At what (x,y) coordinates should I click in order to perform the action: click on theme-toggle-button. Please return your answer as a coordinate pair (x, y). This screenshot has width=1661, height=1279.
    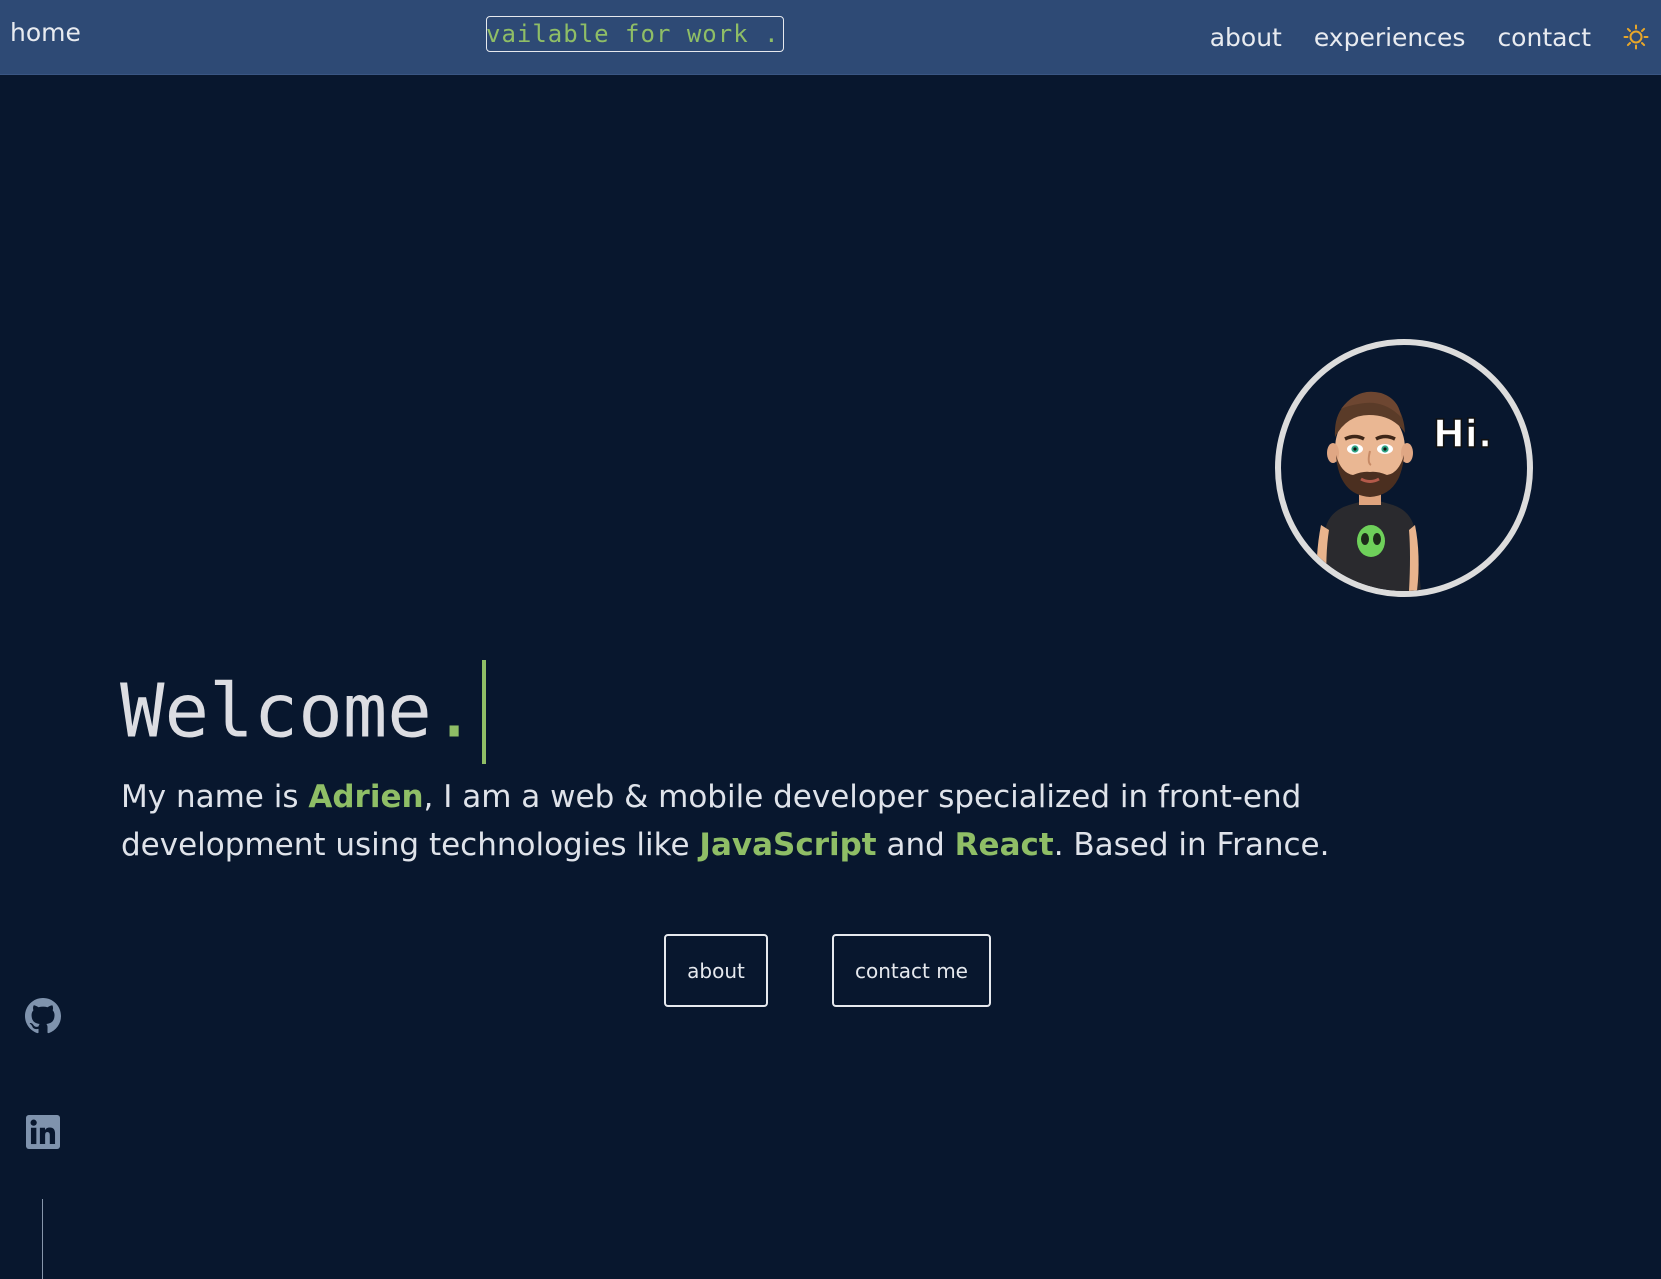
    Looking at the image, I should click on (1636, 37).